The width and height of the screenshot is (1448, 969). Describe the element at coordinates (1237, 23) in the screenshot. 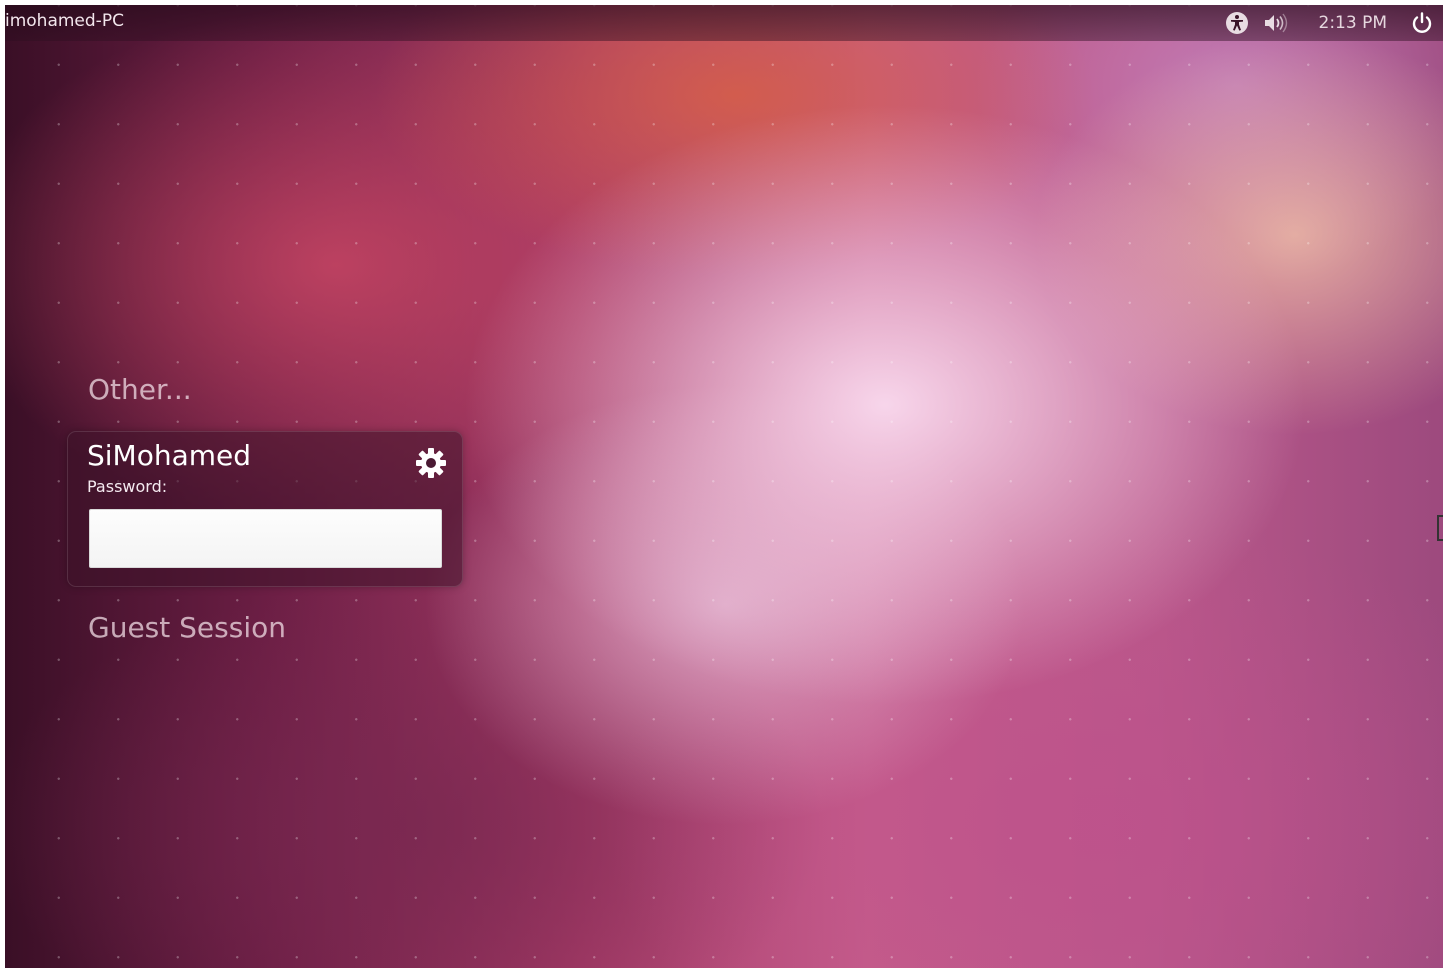

I see `accessibility-icon` at that location.